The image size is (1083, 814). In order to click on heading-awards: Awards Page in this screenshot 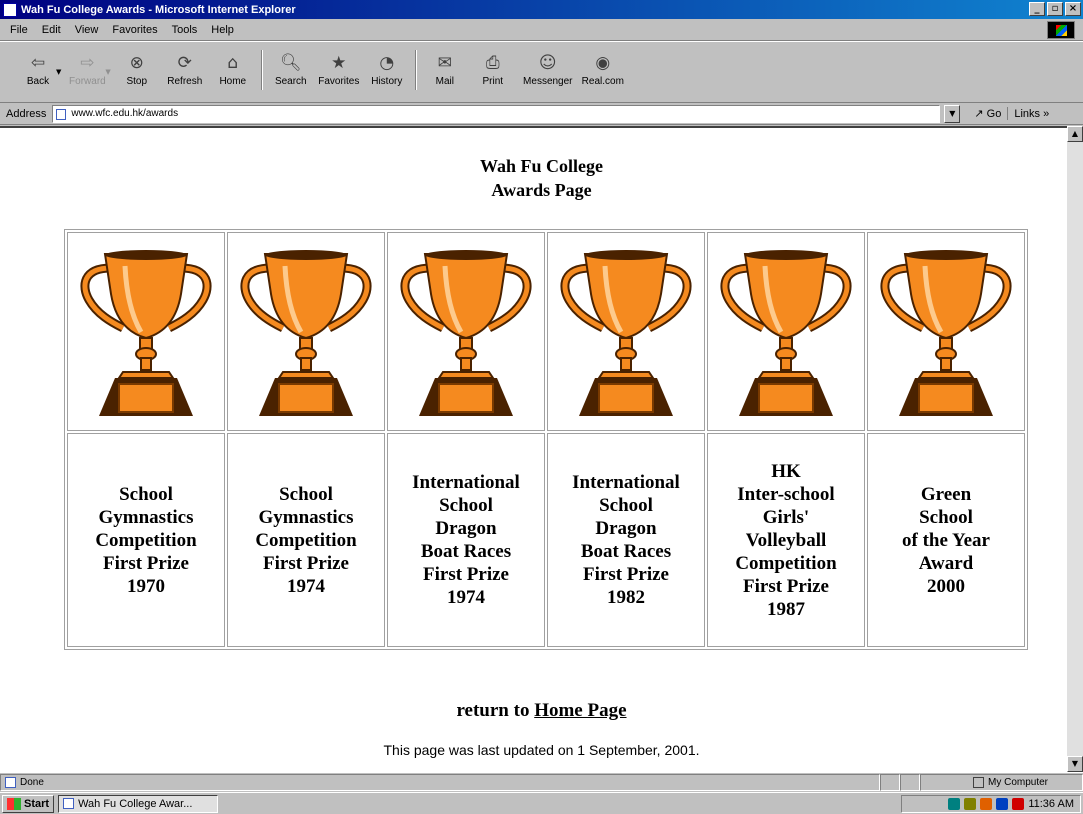, I will do `click(541, 190)`.